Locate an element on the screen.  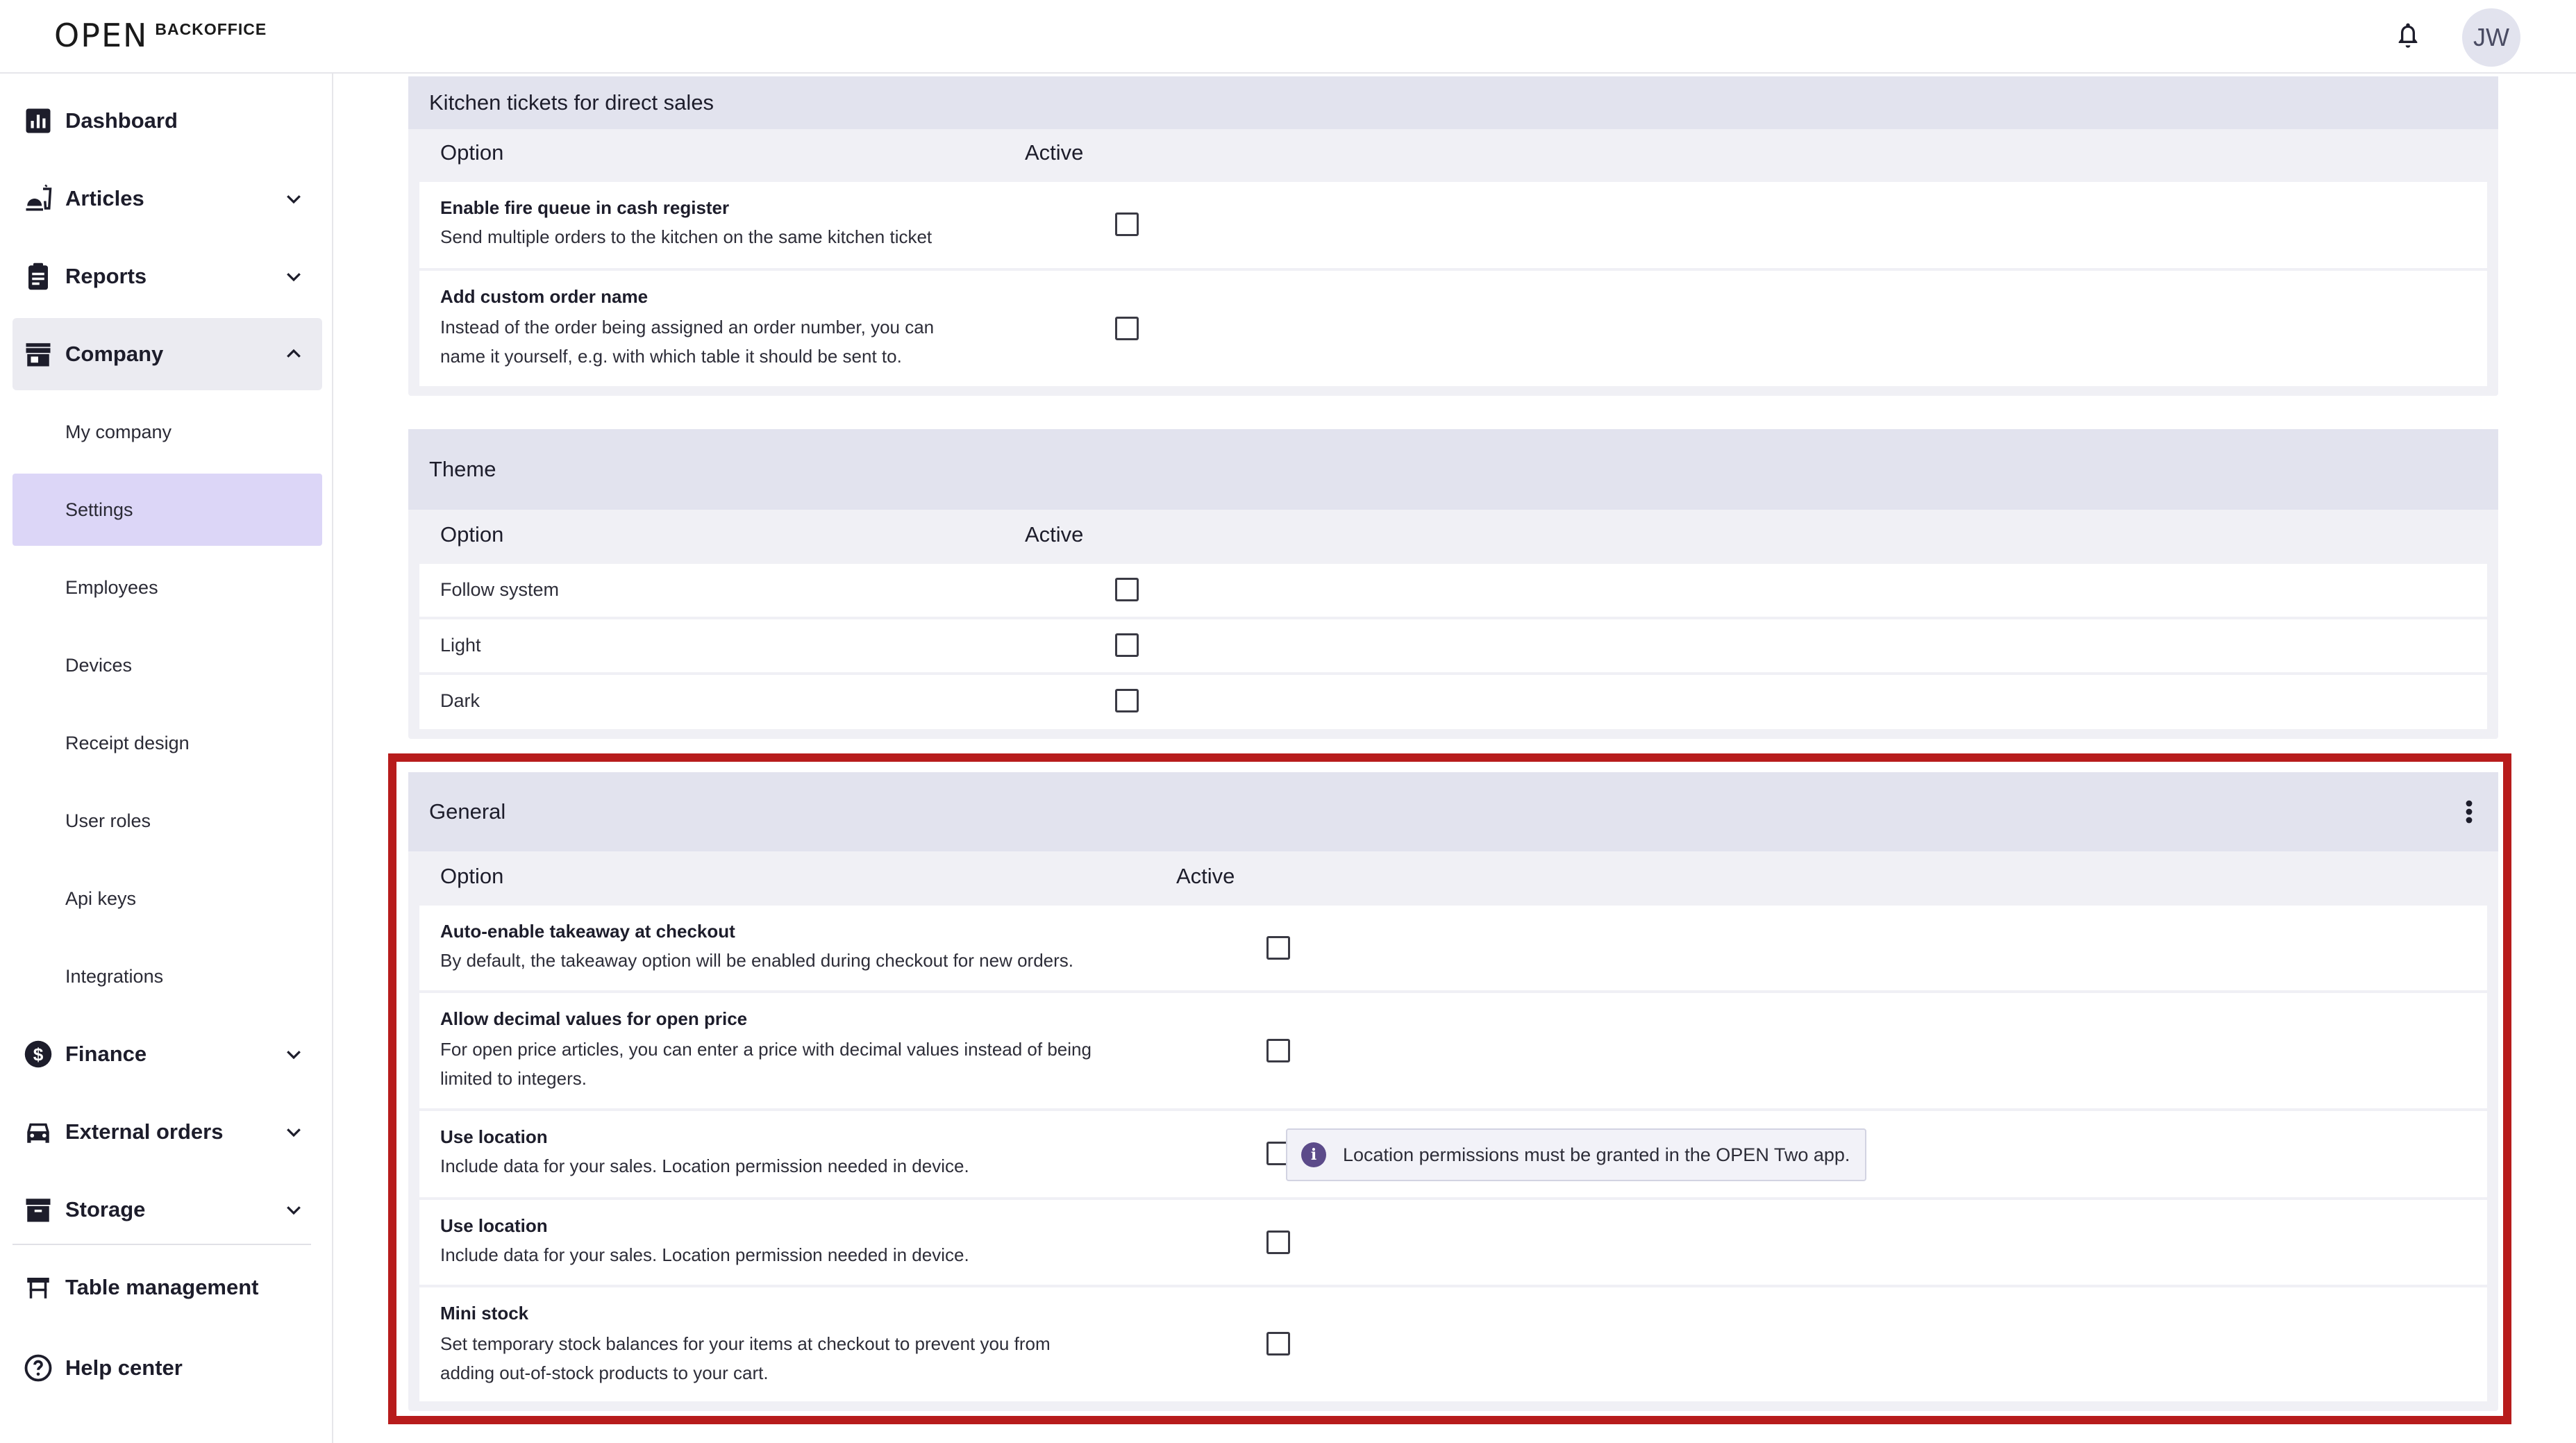
section-header: Kitchen tickets for direct sales is located at coordinates (1453, 102).